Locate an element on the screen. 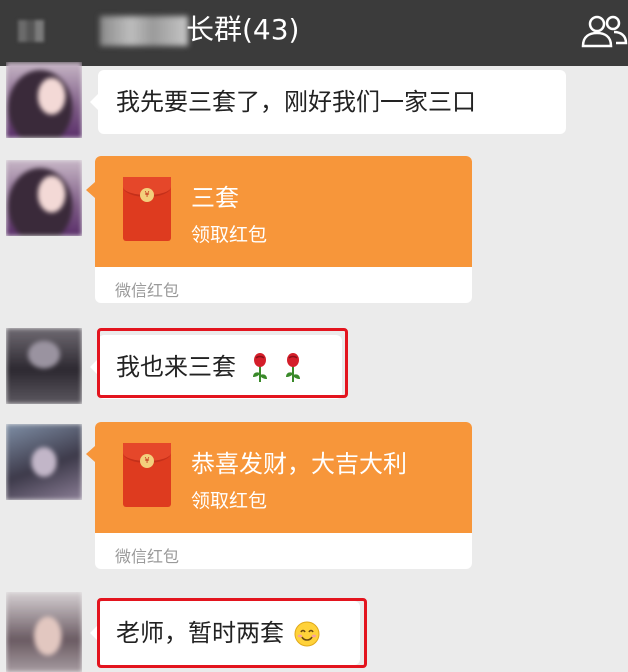 This screenshot has width=628, height=672. chat-title-bar: 长群(43) is located at coordinates (314, 33).